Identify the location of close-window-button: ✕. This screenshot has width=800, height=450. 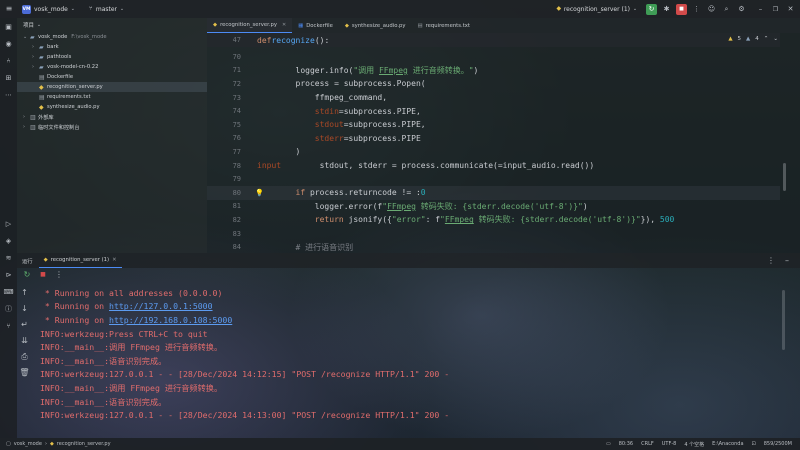
(790, 9).